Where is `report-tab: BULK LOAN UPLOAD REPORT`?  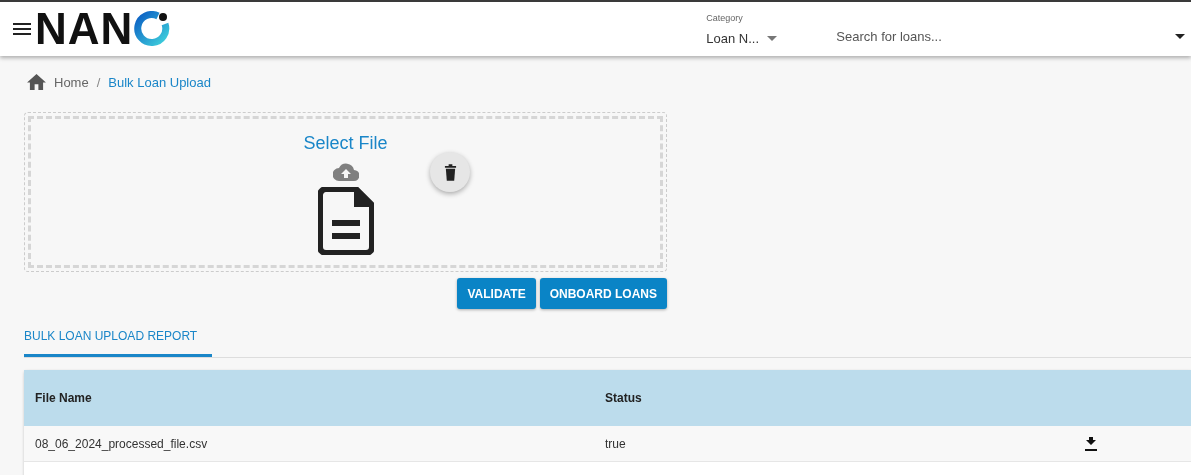 report-tab: BULK LOAN UPLOAD REPORT is located at coordinates (118, 337).